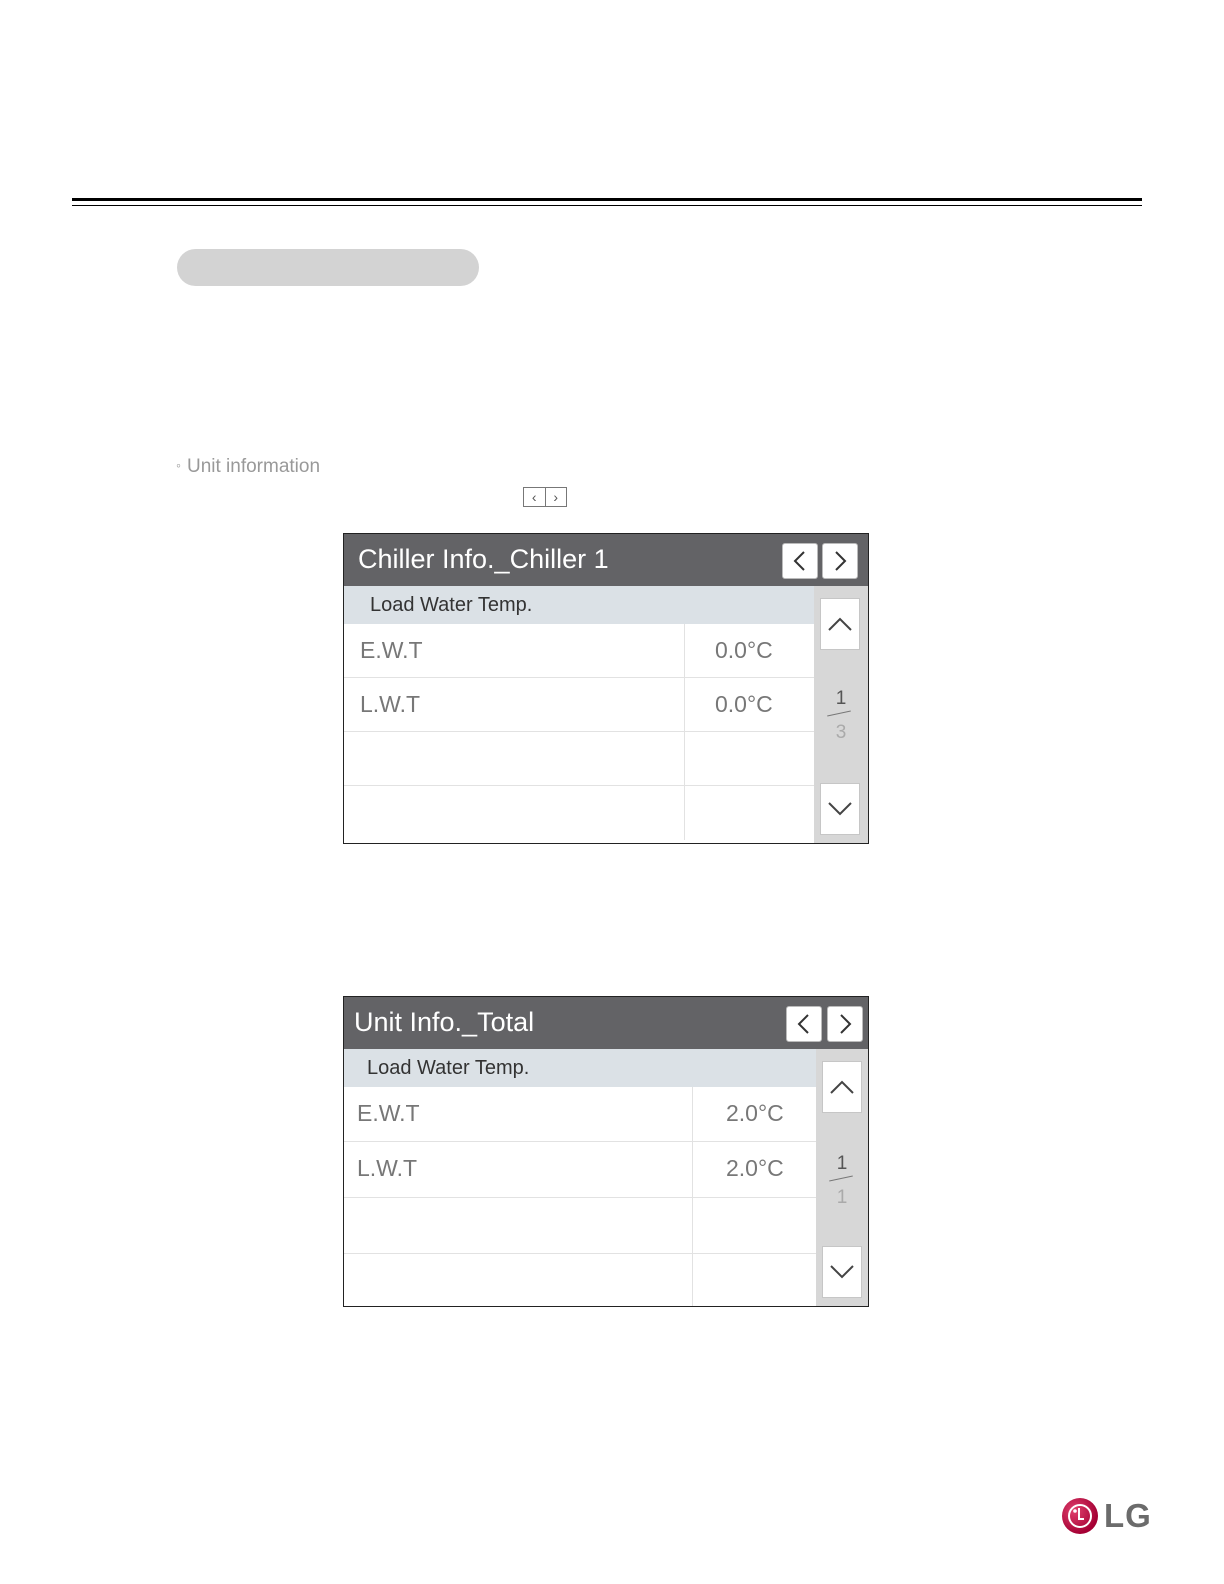 Image resolution: width=1224 pixels, height=1584 pixels. Describe the element at coordinates (556, 497) in the screenshot. I see `chevron-right-icon: ›` at that location.